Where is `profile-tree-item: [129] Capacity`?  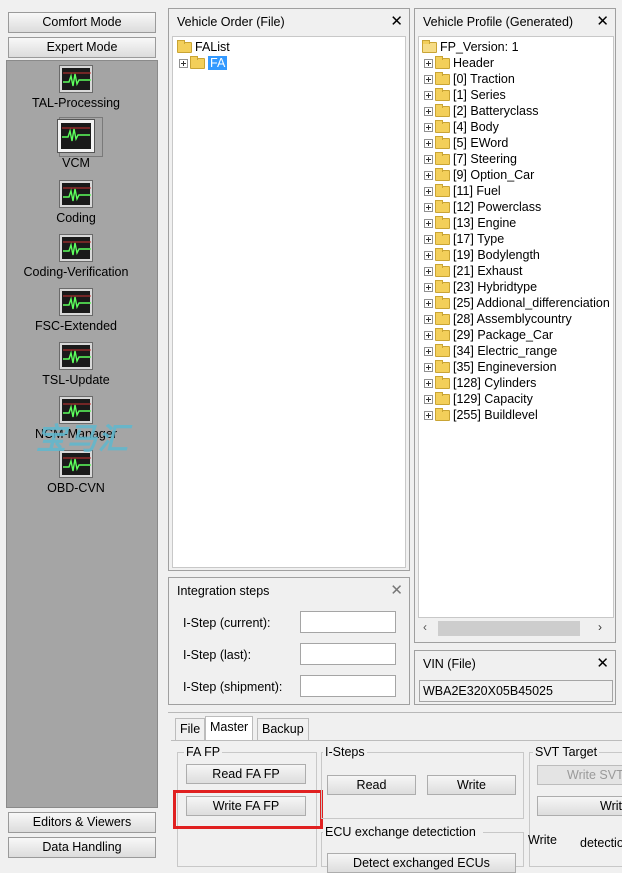
profile-tree-item: [129] Capacity is located at coordinates (478, 399).